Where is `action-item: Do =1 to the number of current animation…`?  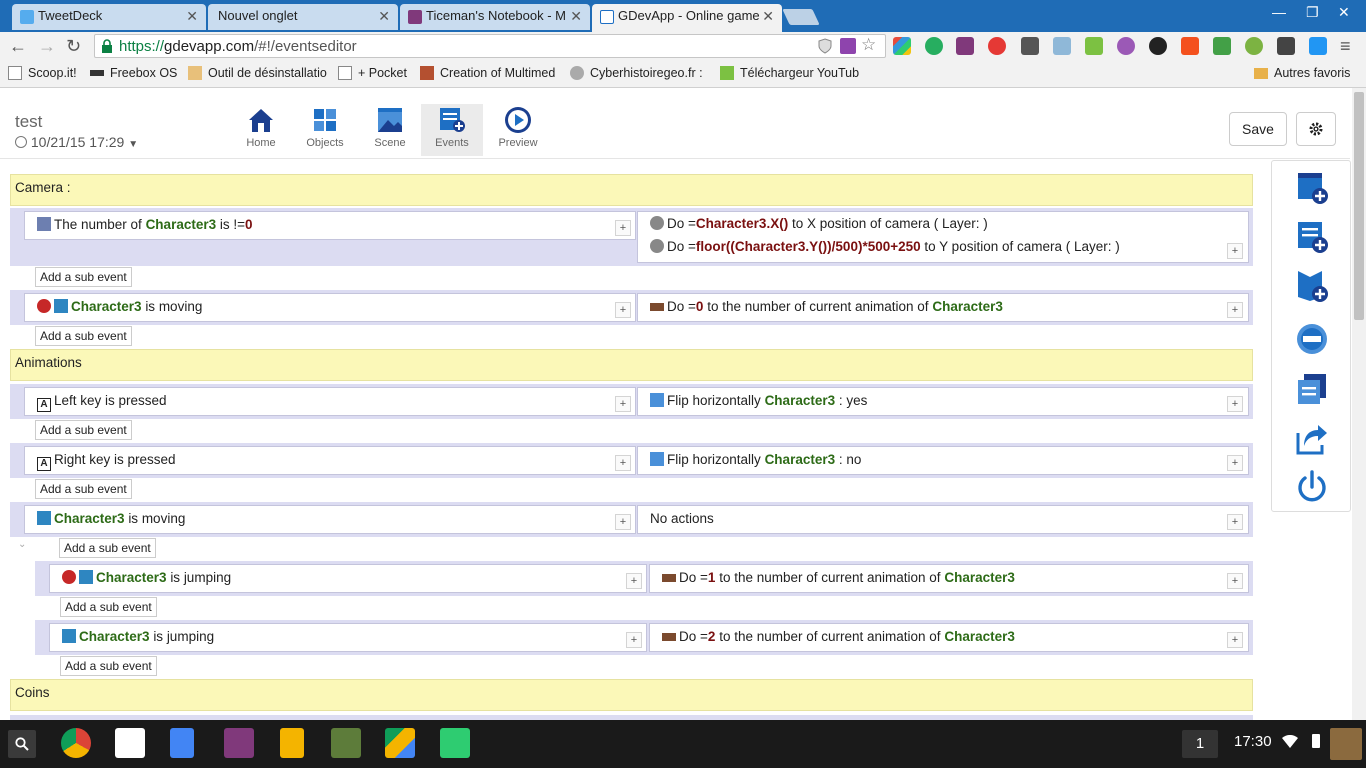
action-item: Do =1 to the number of current animation… is located at coordinates (838, 580).